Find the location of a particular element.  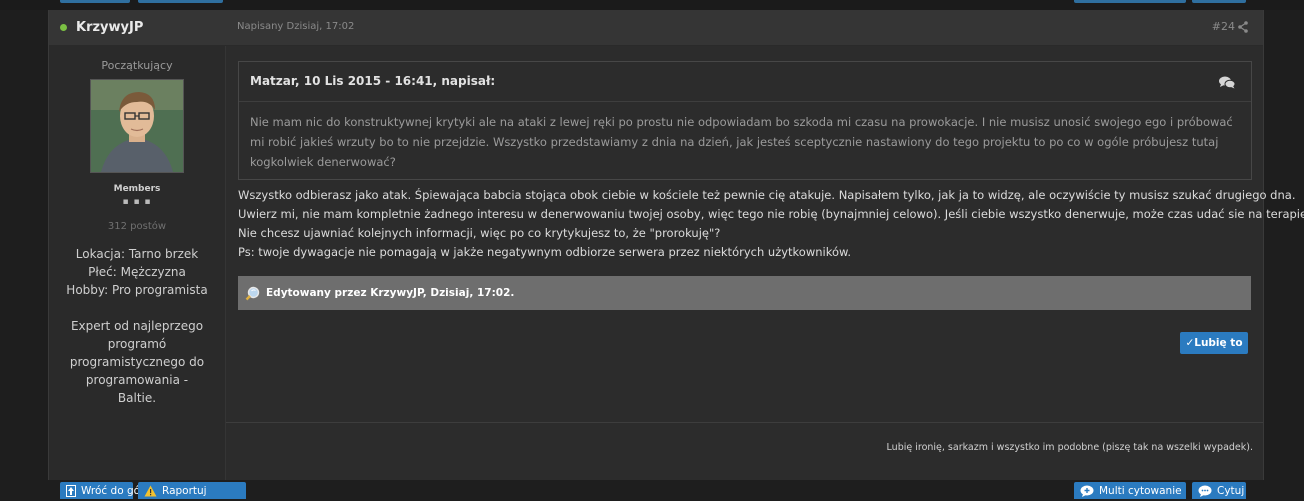

gender-field: Płeć: Mężczyzna is located at coordinates (137, 272).